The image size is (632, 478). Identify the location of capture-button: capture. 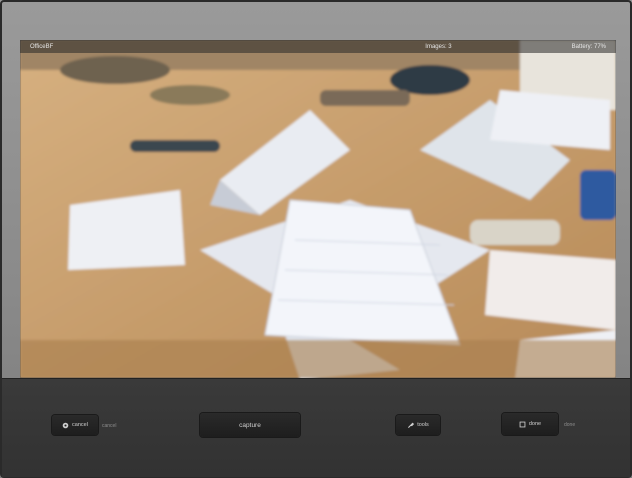
(250, 425).